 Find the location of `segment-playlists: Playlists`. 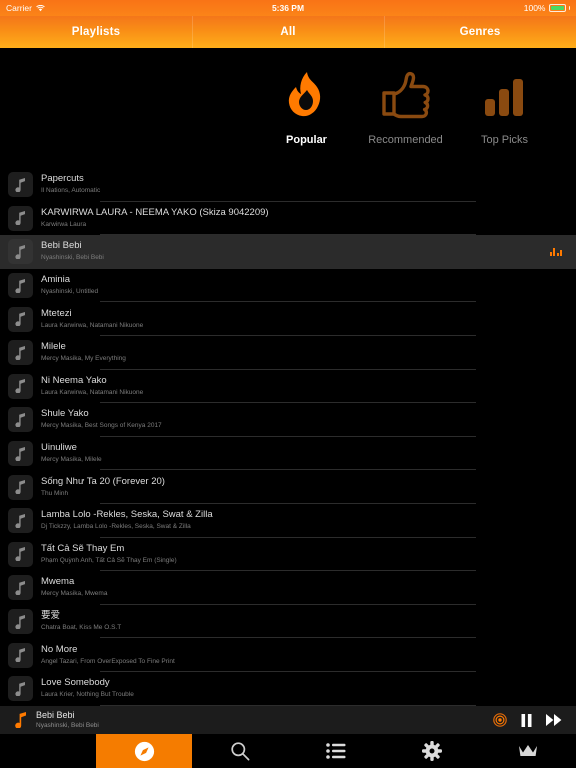

segment-playlists: Playlists is located at coordinates (96, 32).